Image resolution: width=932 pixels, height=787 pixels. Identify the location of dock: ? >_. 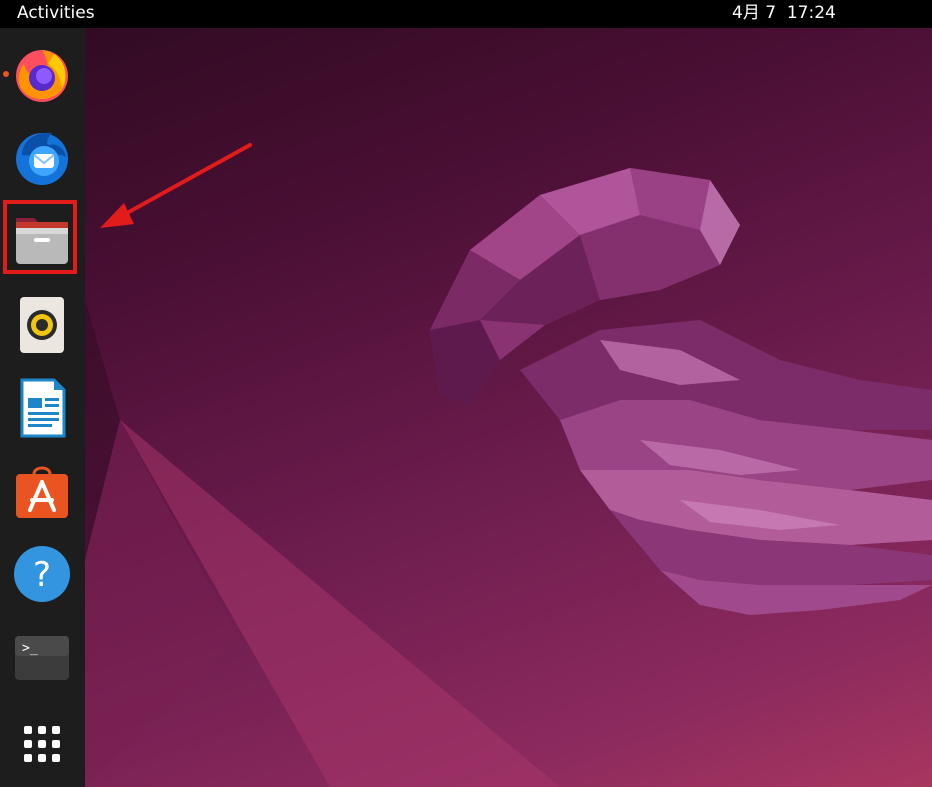
(42, 407).